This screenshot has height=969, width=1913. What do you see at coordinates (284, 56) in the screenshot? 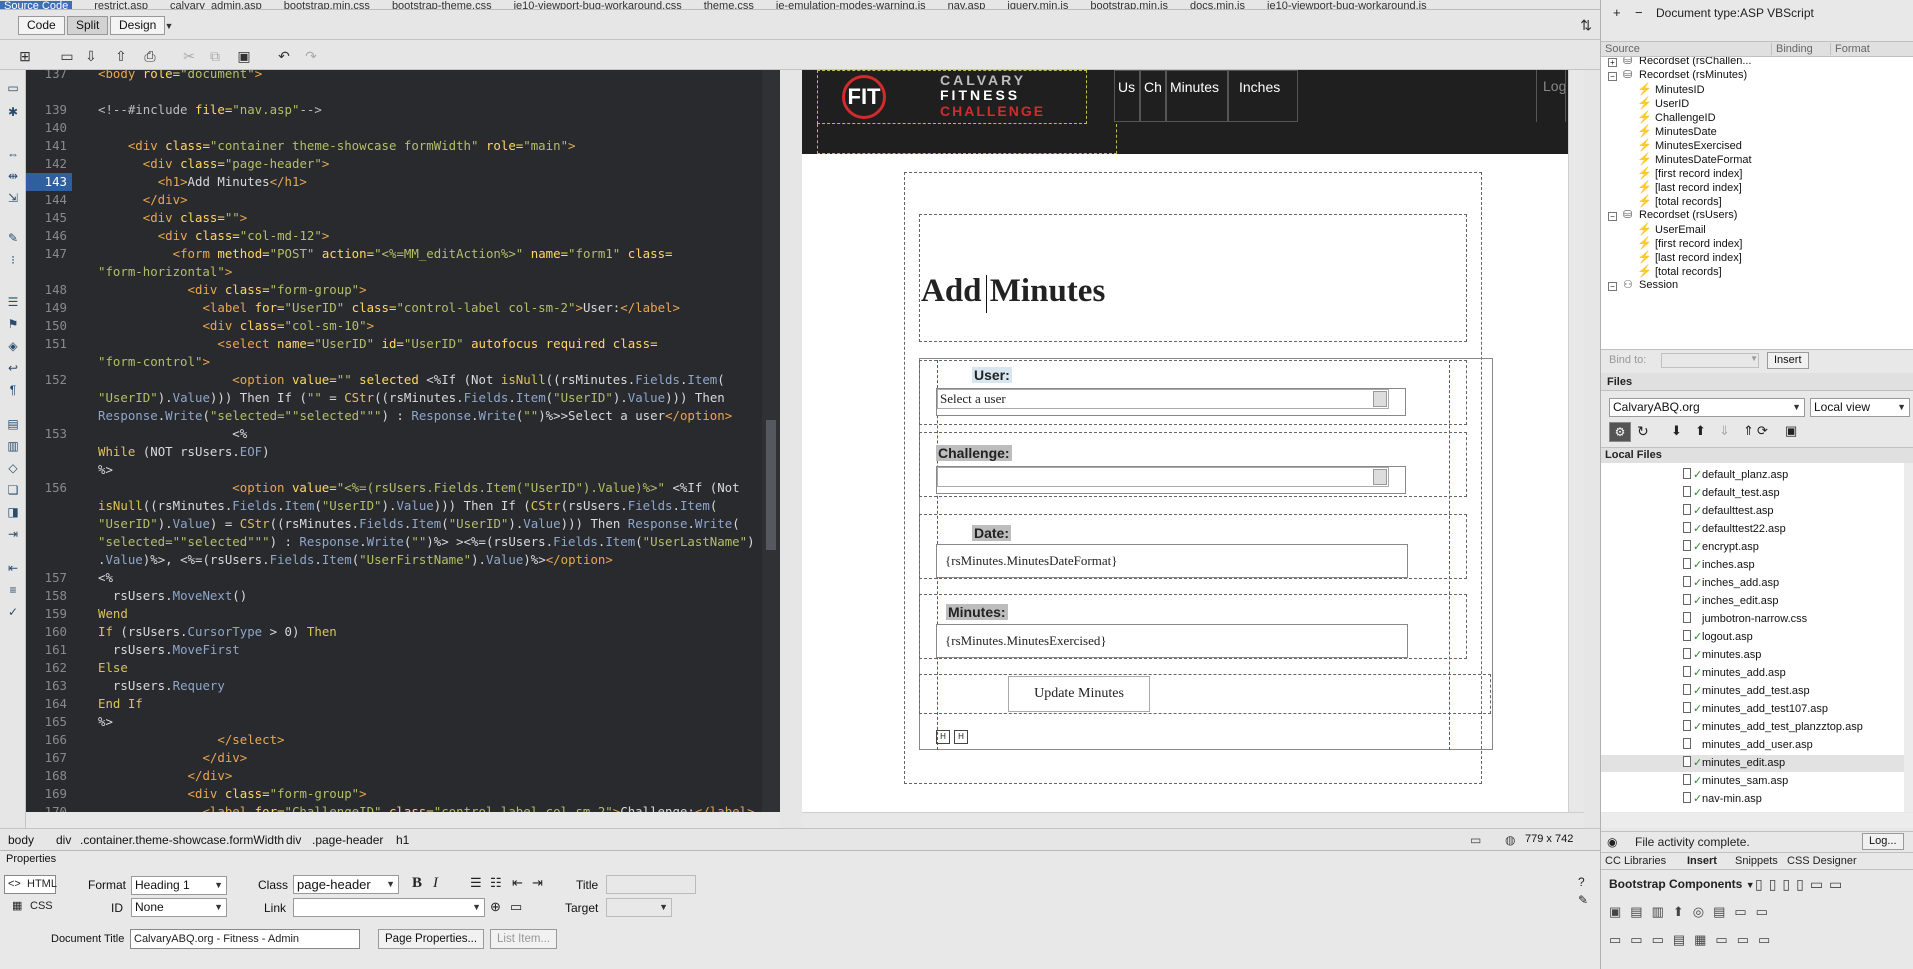
I see `undo-icon: ↶` at bounding box center [284, 56].